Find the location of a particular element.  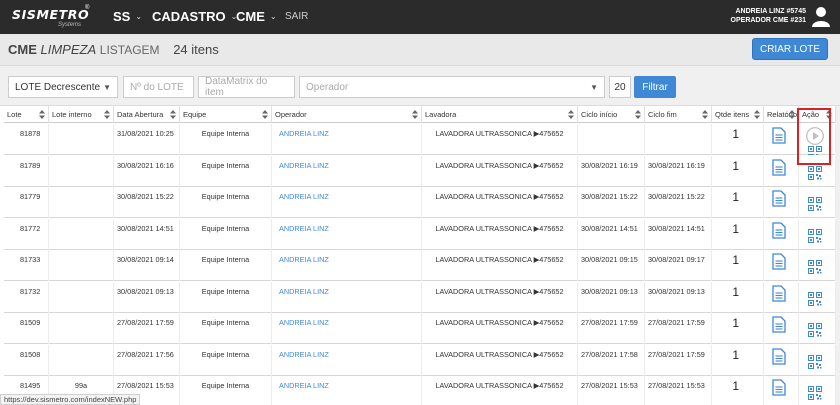

user-icon is located at coordinates (821, 17).